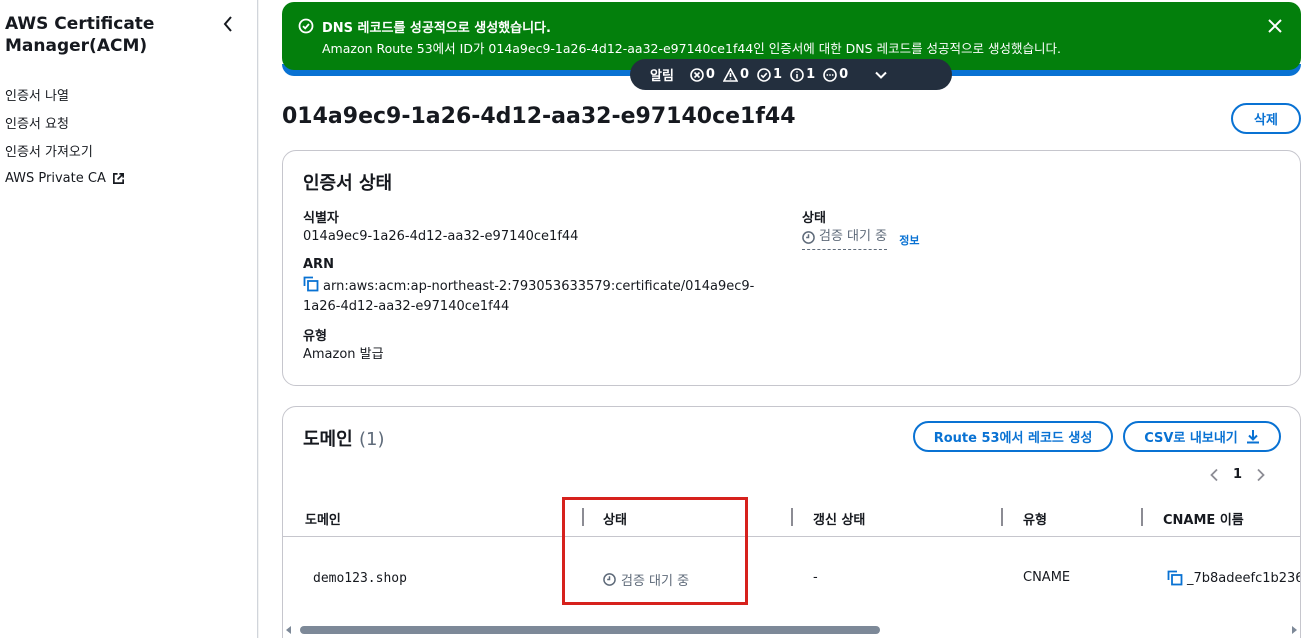  I want to click on sidebar-item-request-certificate: 인증서 요청, so click(65, 122).